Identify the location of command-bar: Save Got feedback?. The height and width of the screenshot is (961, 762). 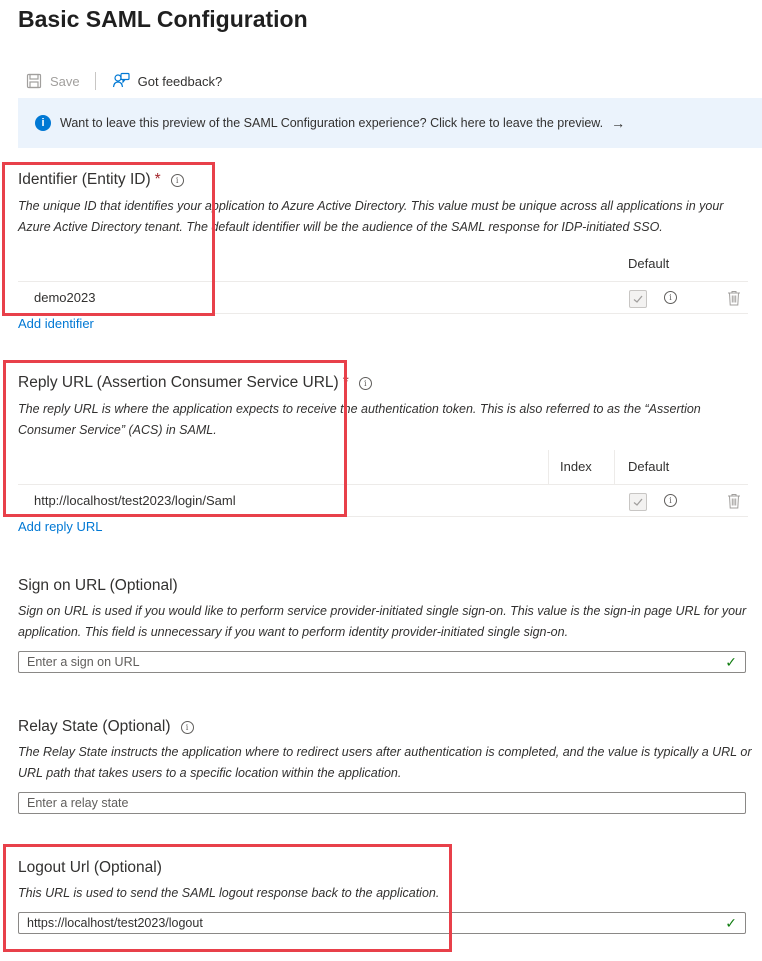
(120, 81).